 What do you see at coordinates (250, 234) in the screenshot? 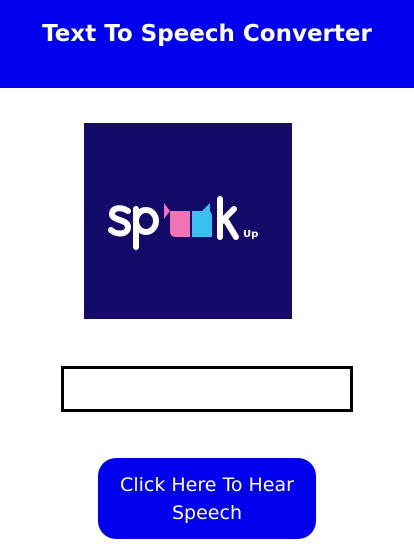
I see `logo-suffix: Up` at bounding box center [250, 234].